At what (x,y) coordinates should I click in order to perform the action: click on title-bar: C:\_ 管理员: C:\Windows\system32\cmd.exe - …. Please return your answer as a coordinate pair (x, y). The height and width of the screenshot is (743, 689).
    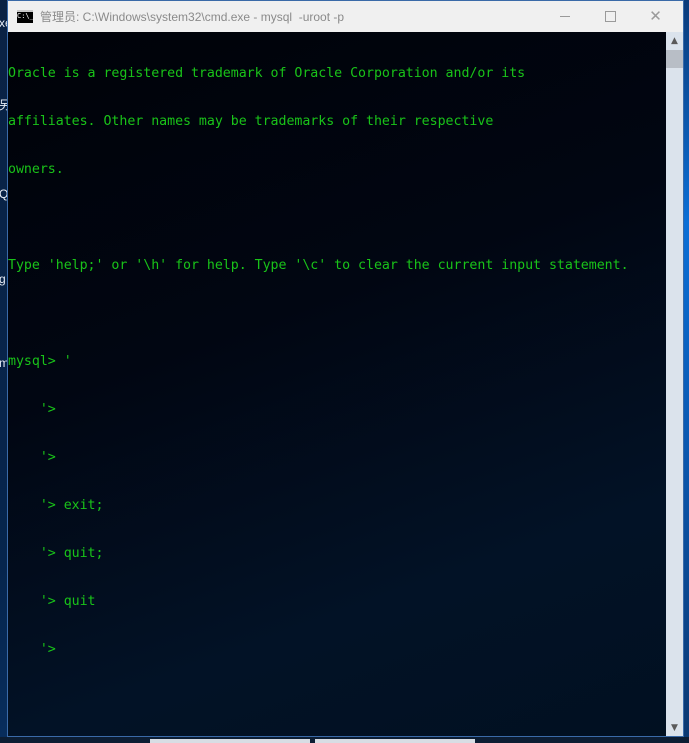
    Looking at the image, I should click on (345, 16).